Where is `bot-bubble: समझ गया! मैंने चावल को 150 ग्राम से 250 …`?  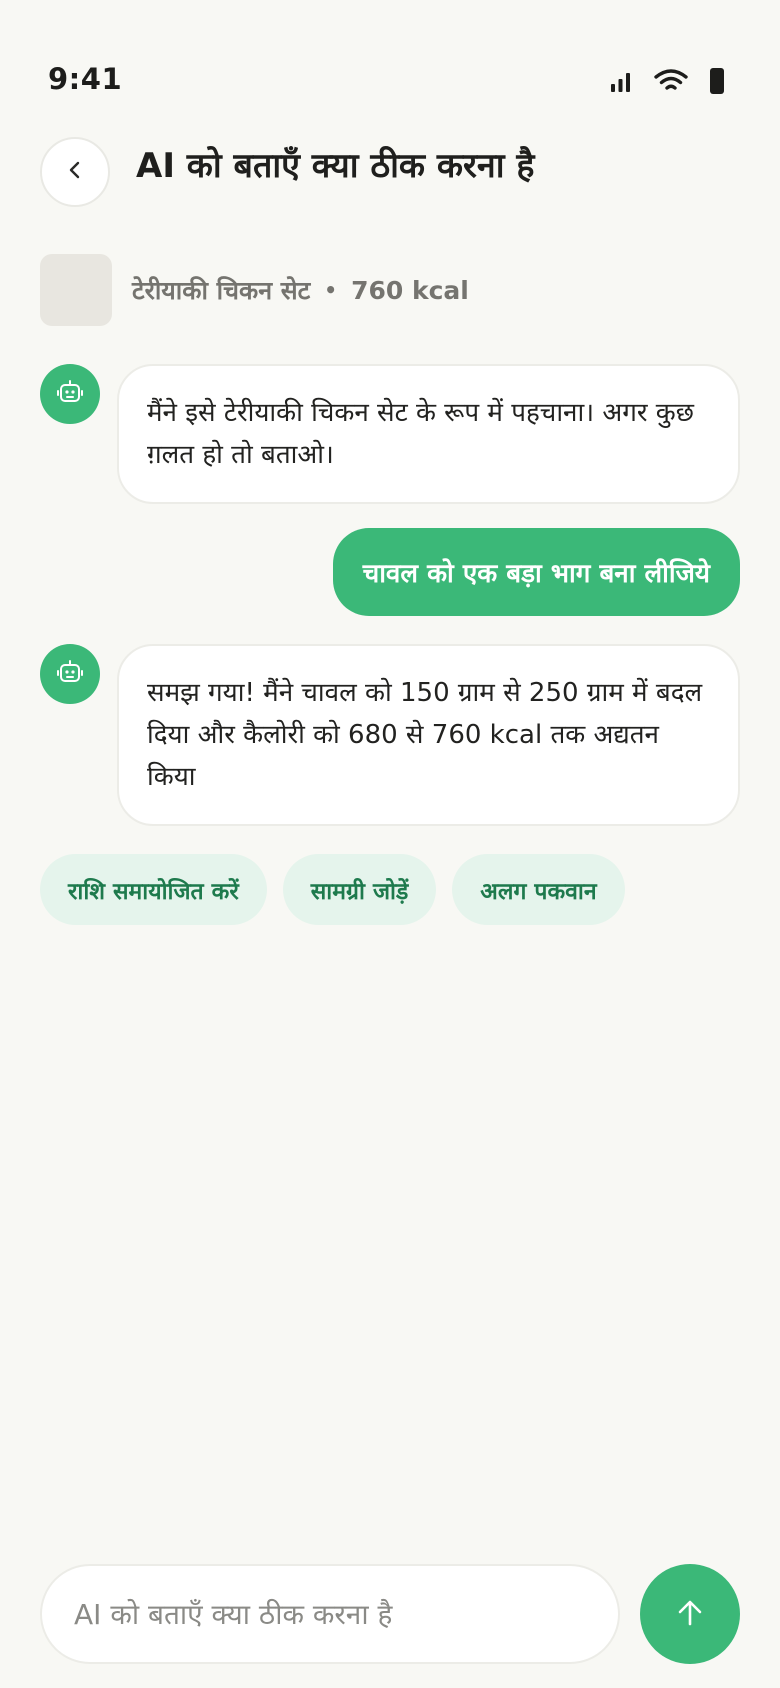 bot-bubble: समझ गया! मैंने चावल को 150 ग्राम से 250 … is located at coordinates (428, 735).